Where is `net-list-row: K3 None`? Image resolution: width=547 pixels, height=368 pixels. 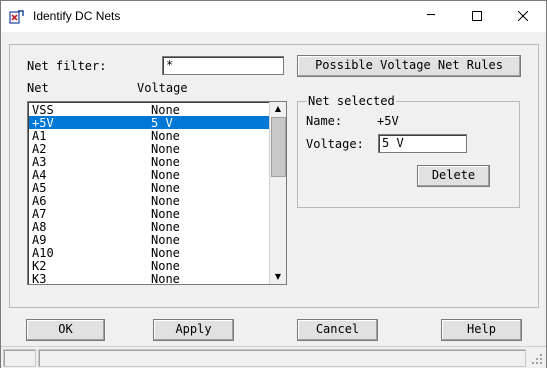
net-list-row: K3 None is located at coordinates (149, 278).